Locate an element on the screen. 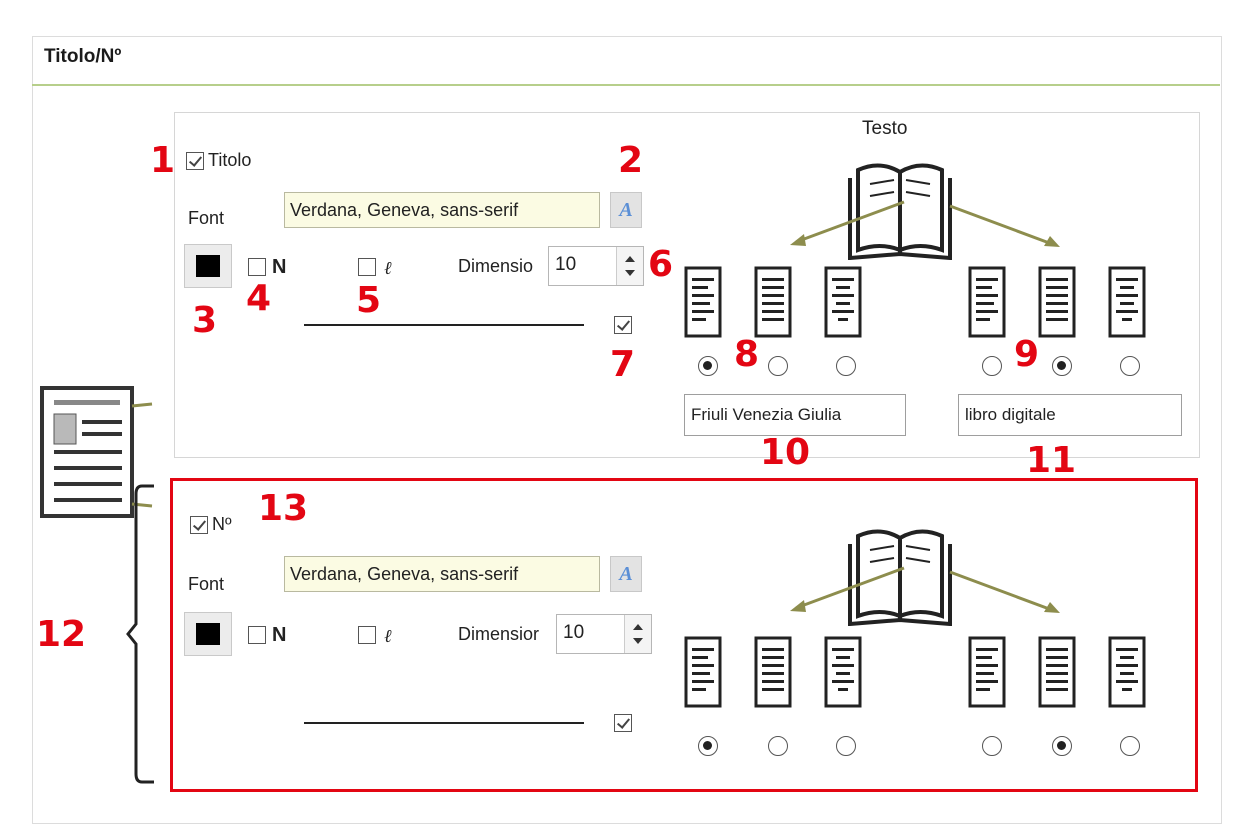 The height and width of the screenshot is (838, 1242). testo-label: Testo is located at coordinates (885, 128).